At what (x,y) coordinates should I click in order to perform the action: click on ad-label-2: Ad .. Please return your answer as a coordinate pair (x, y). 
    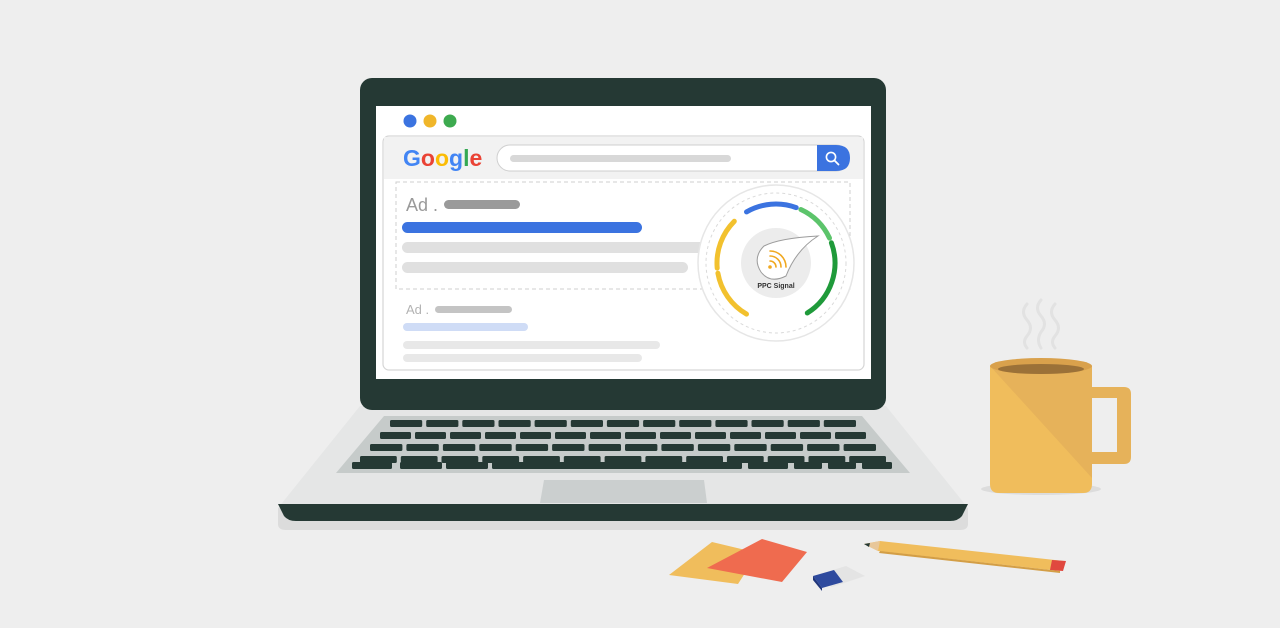
    Looking at the image, I should click on (417, 309).